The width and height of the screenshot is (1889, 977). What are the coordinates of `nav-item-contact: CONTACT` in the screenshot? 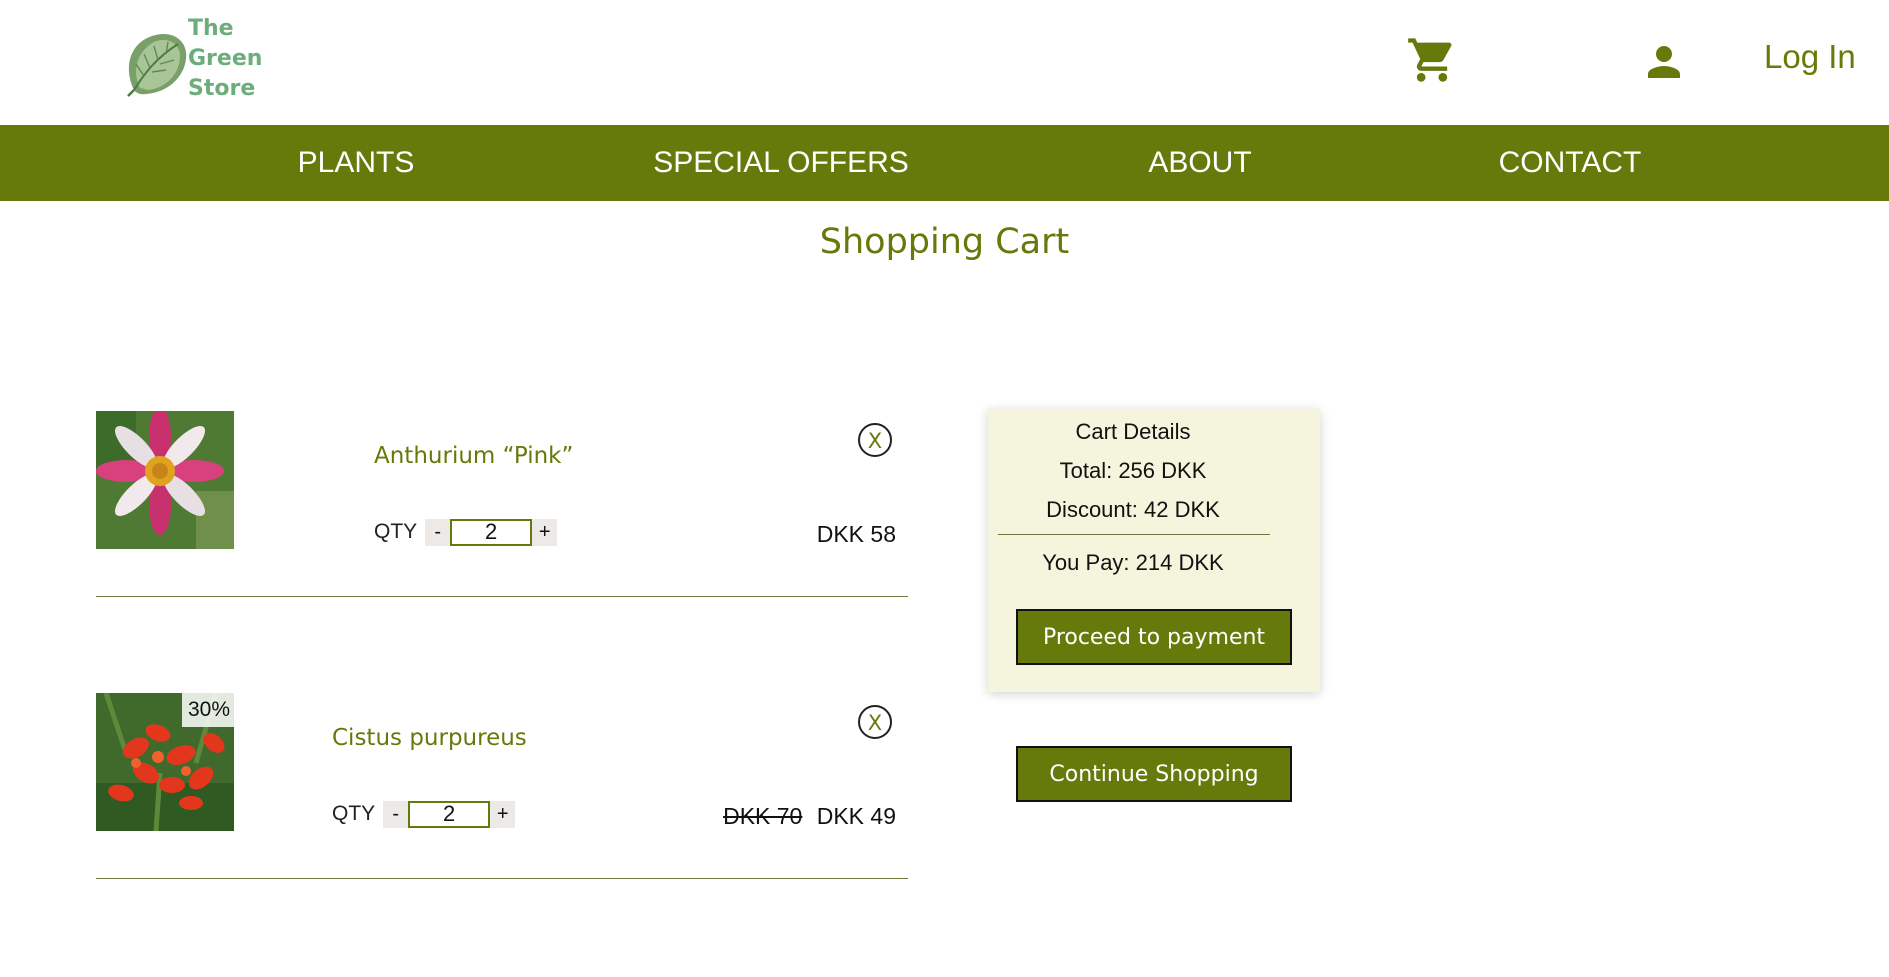 It's located at (1570, 163).